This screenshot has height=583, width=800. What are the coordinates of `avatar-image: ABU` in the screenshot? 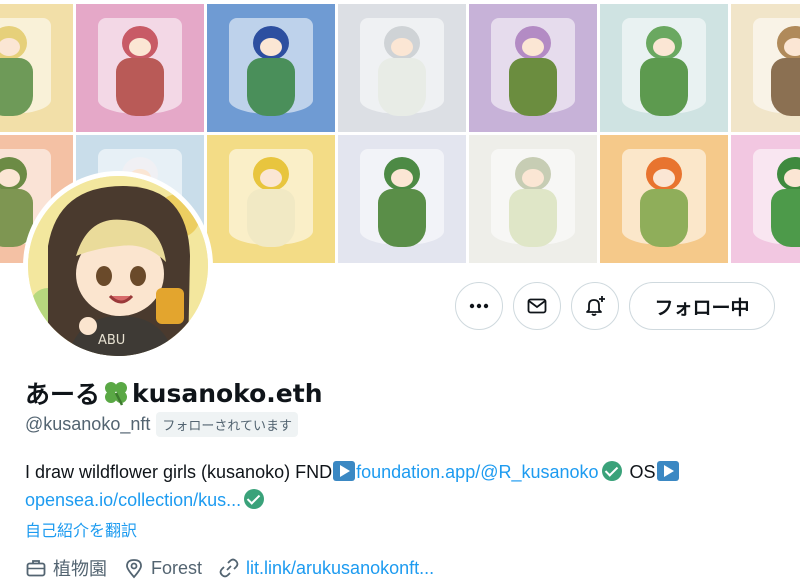 It's located at (118, 266).